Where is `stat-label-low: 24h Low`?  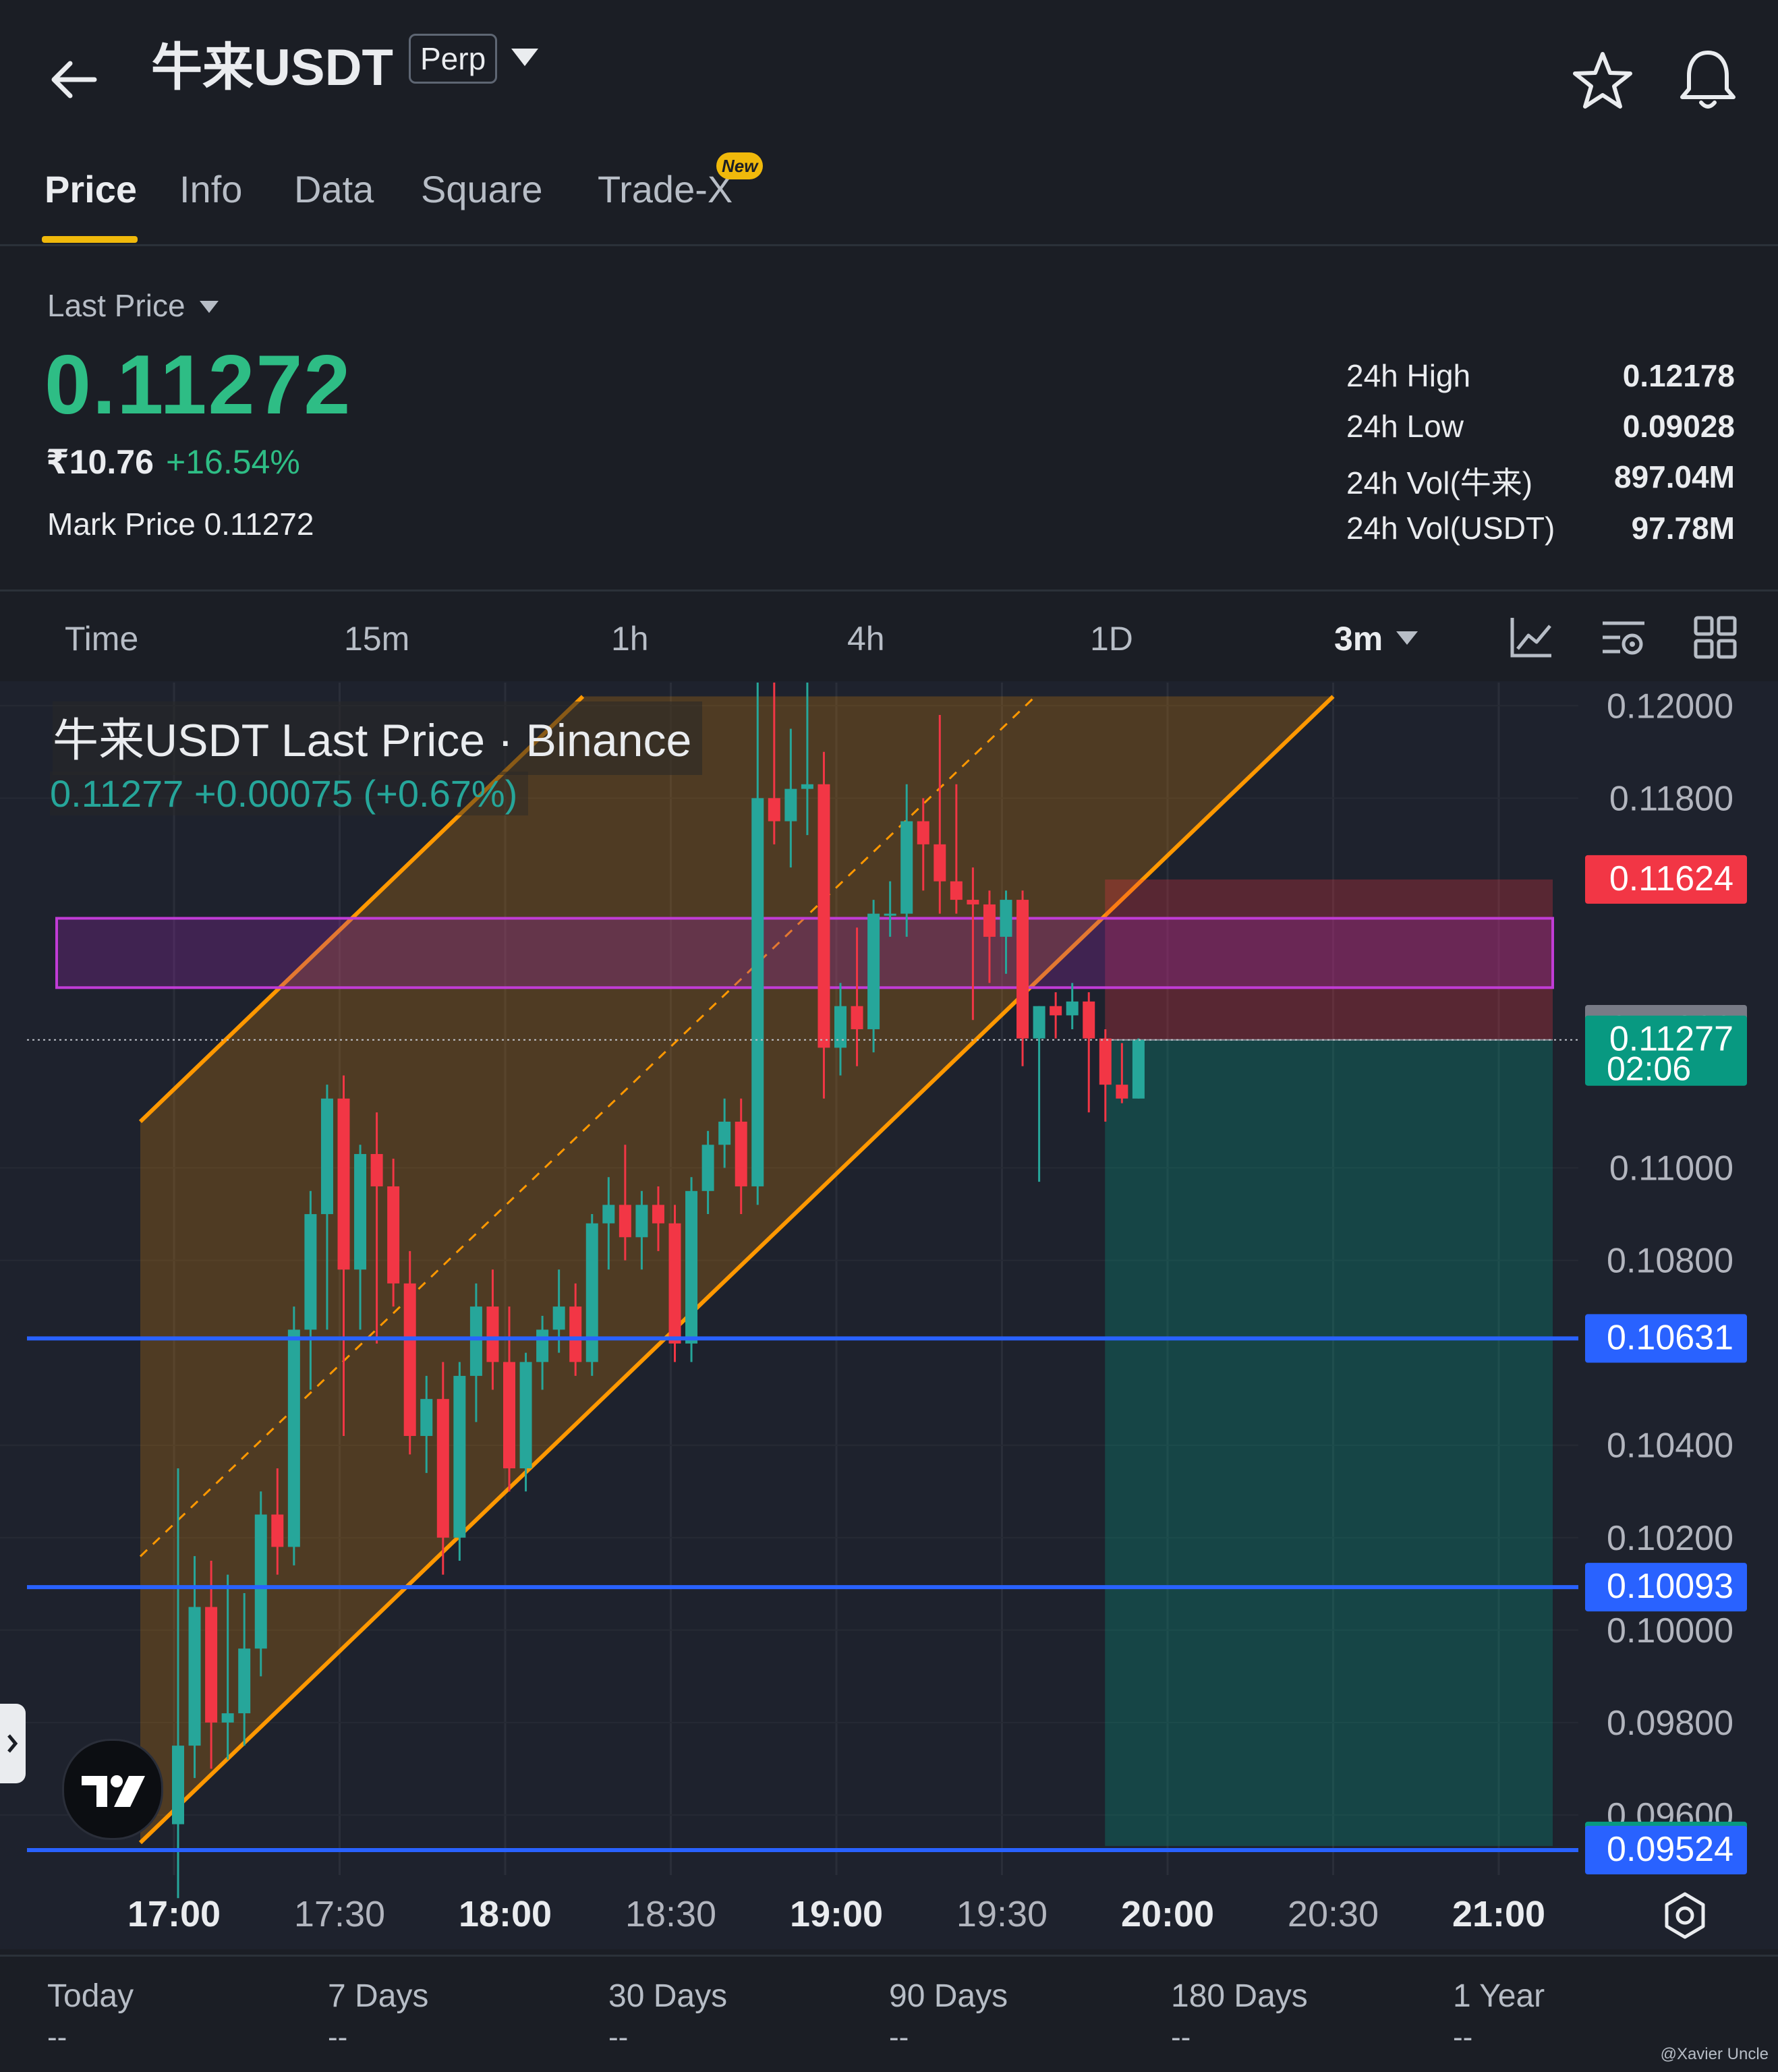
stat-label-low: 24h Low is located at coordinates (1405, 426).